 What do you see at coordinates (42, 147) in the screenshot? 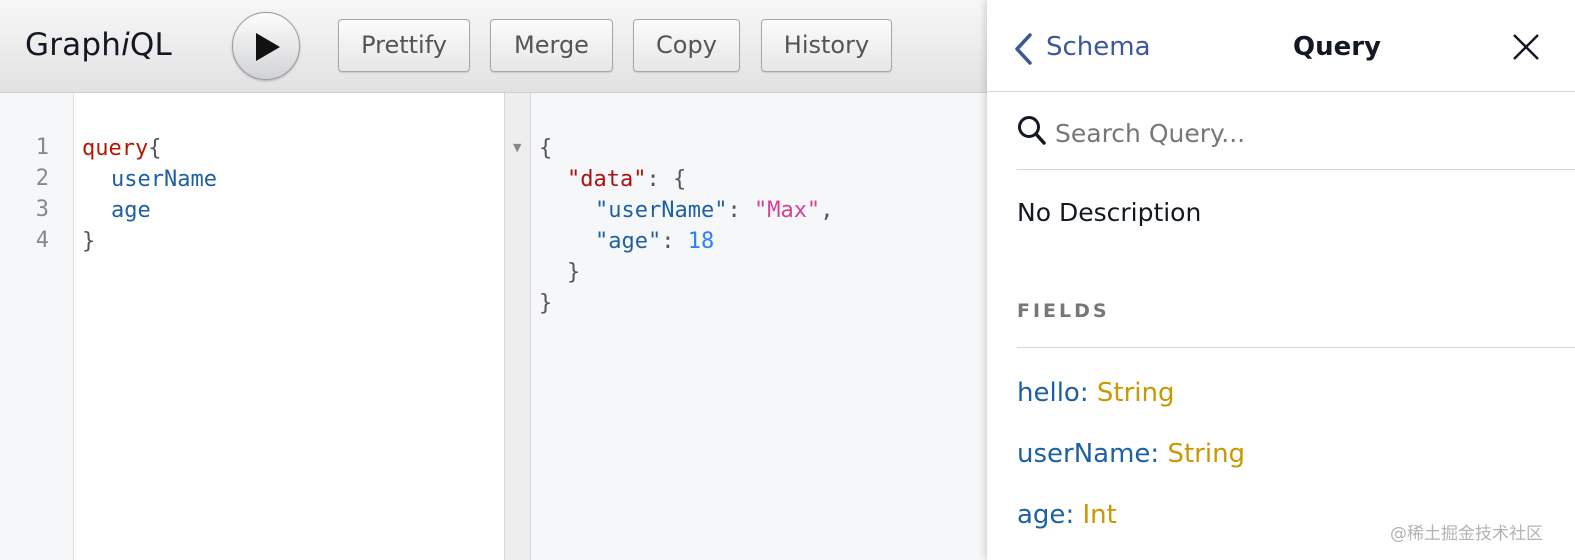
I see `line-number: 1` at bounding box center [42, 147].